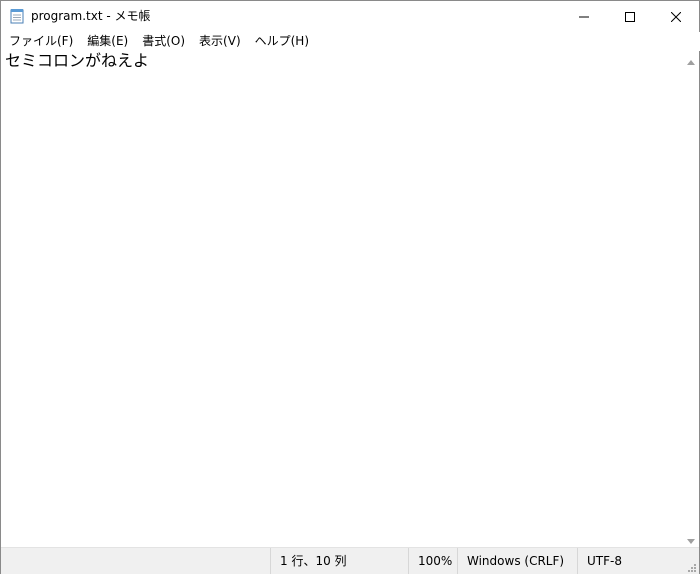  What do you see at coordinates (107, 41) in the screenshot?
I see `menu-edit: 編集(E)` at bounding box center [107, 41].